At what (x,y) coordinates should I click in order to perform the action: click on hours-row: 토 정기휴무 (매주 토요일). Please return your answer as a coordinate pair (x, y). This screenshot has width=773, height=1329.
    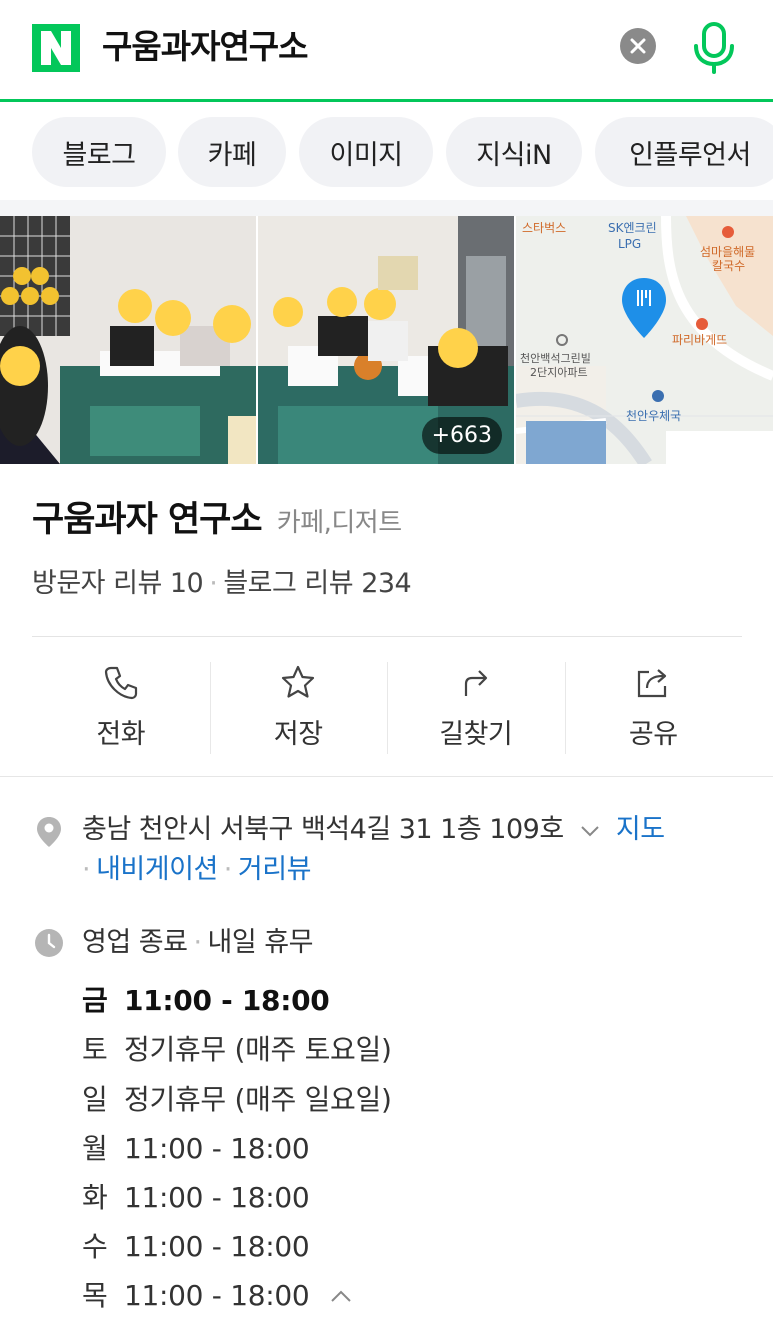
    Looking at the image, I should click on (237, 1050).